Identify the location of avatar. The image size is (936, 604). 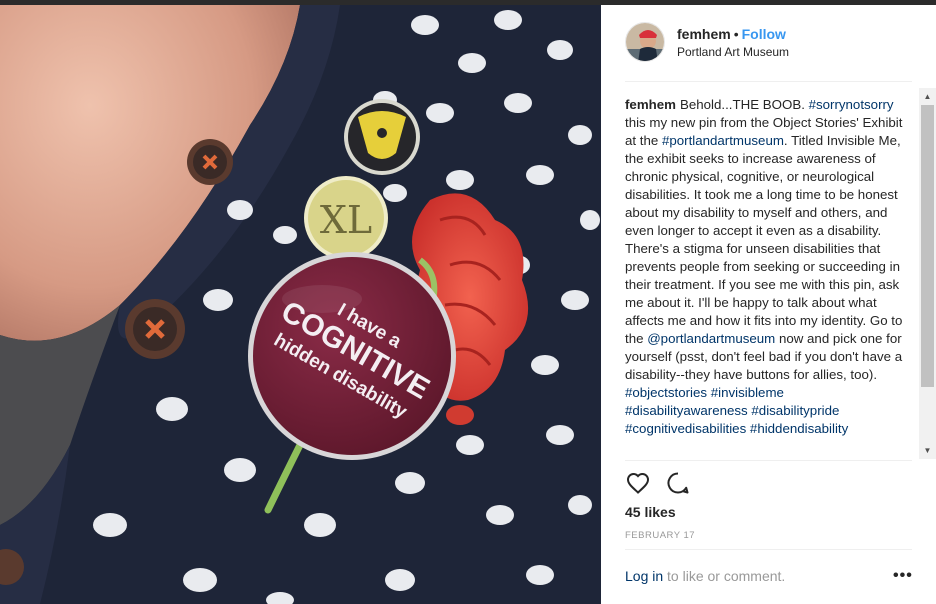
(645, 42).